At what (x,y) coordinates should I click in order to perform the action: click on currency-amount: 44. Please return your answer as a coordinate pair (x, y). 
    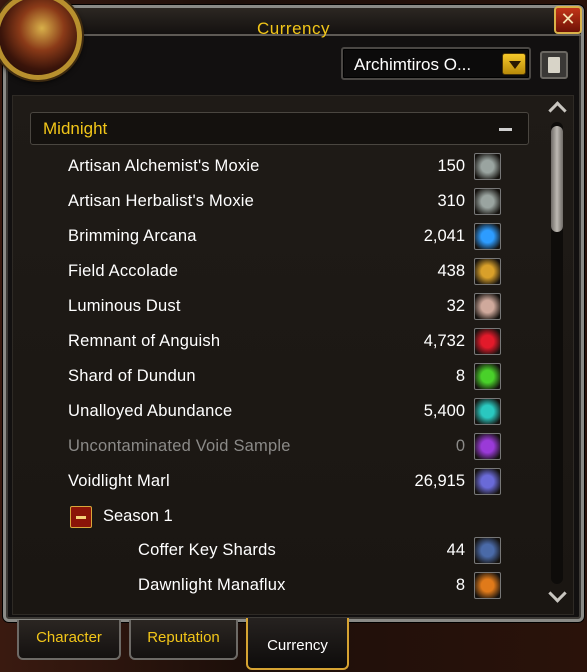
    Looking at the image, I should click on (455, 550).